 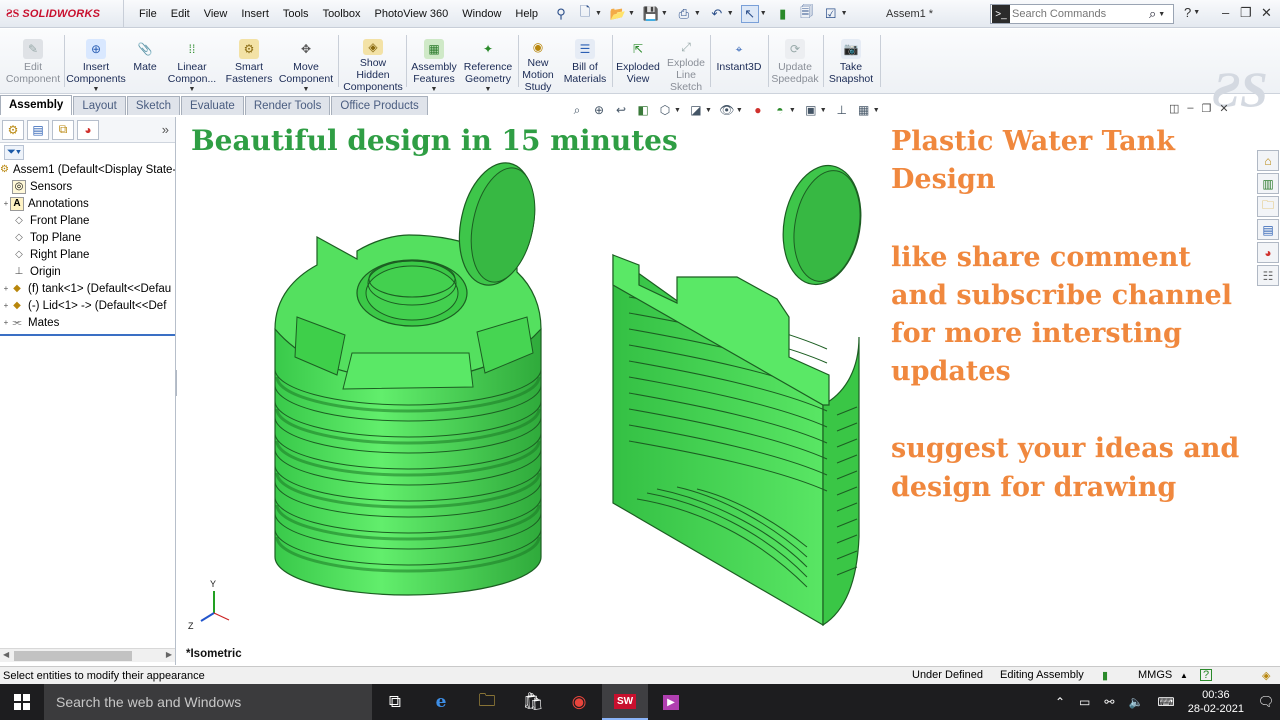 I want to click on appearances-icon: ◕, so click(x=1268, y=252).